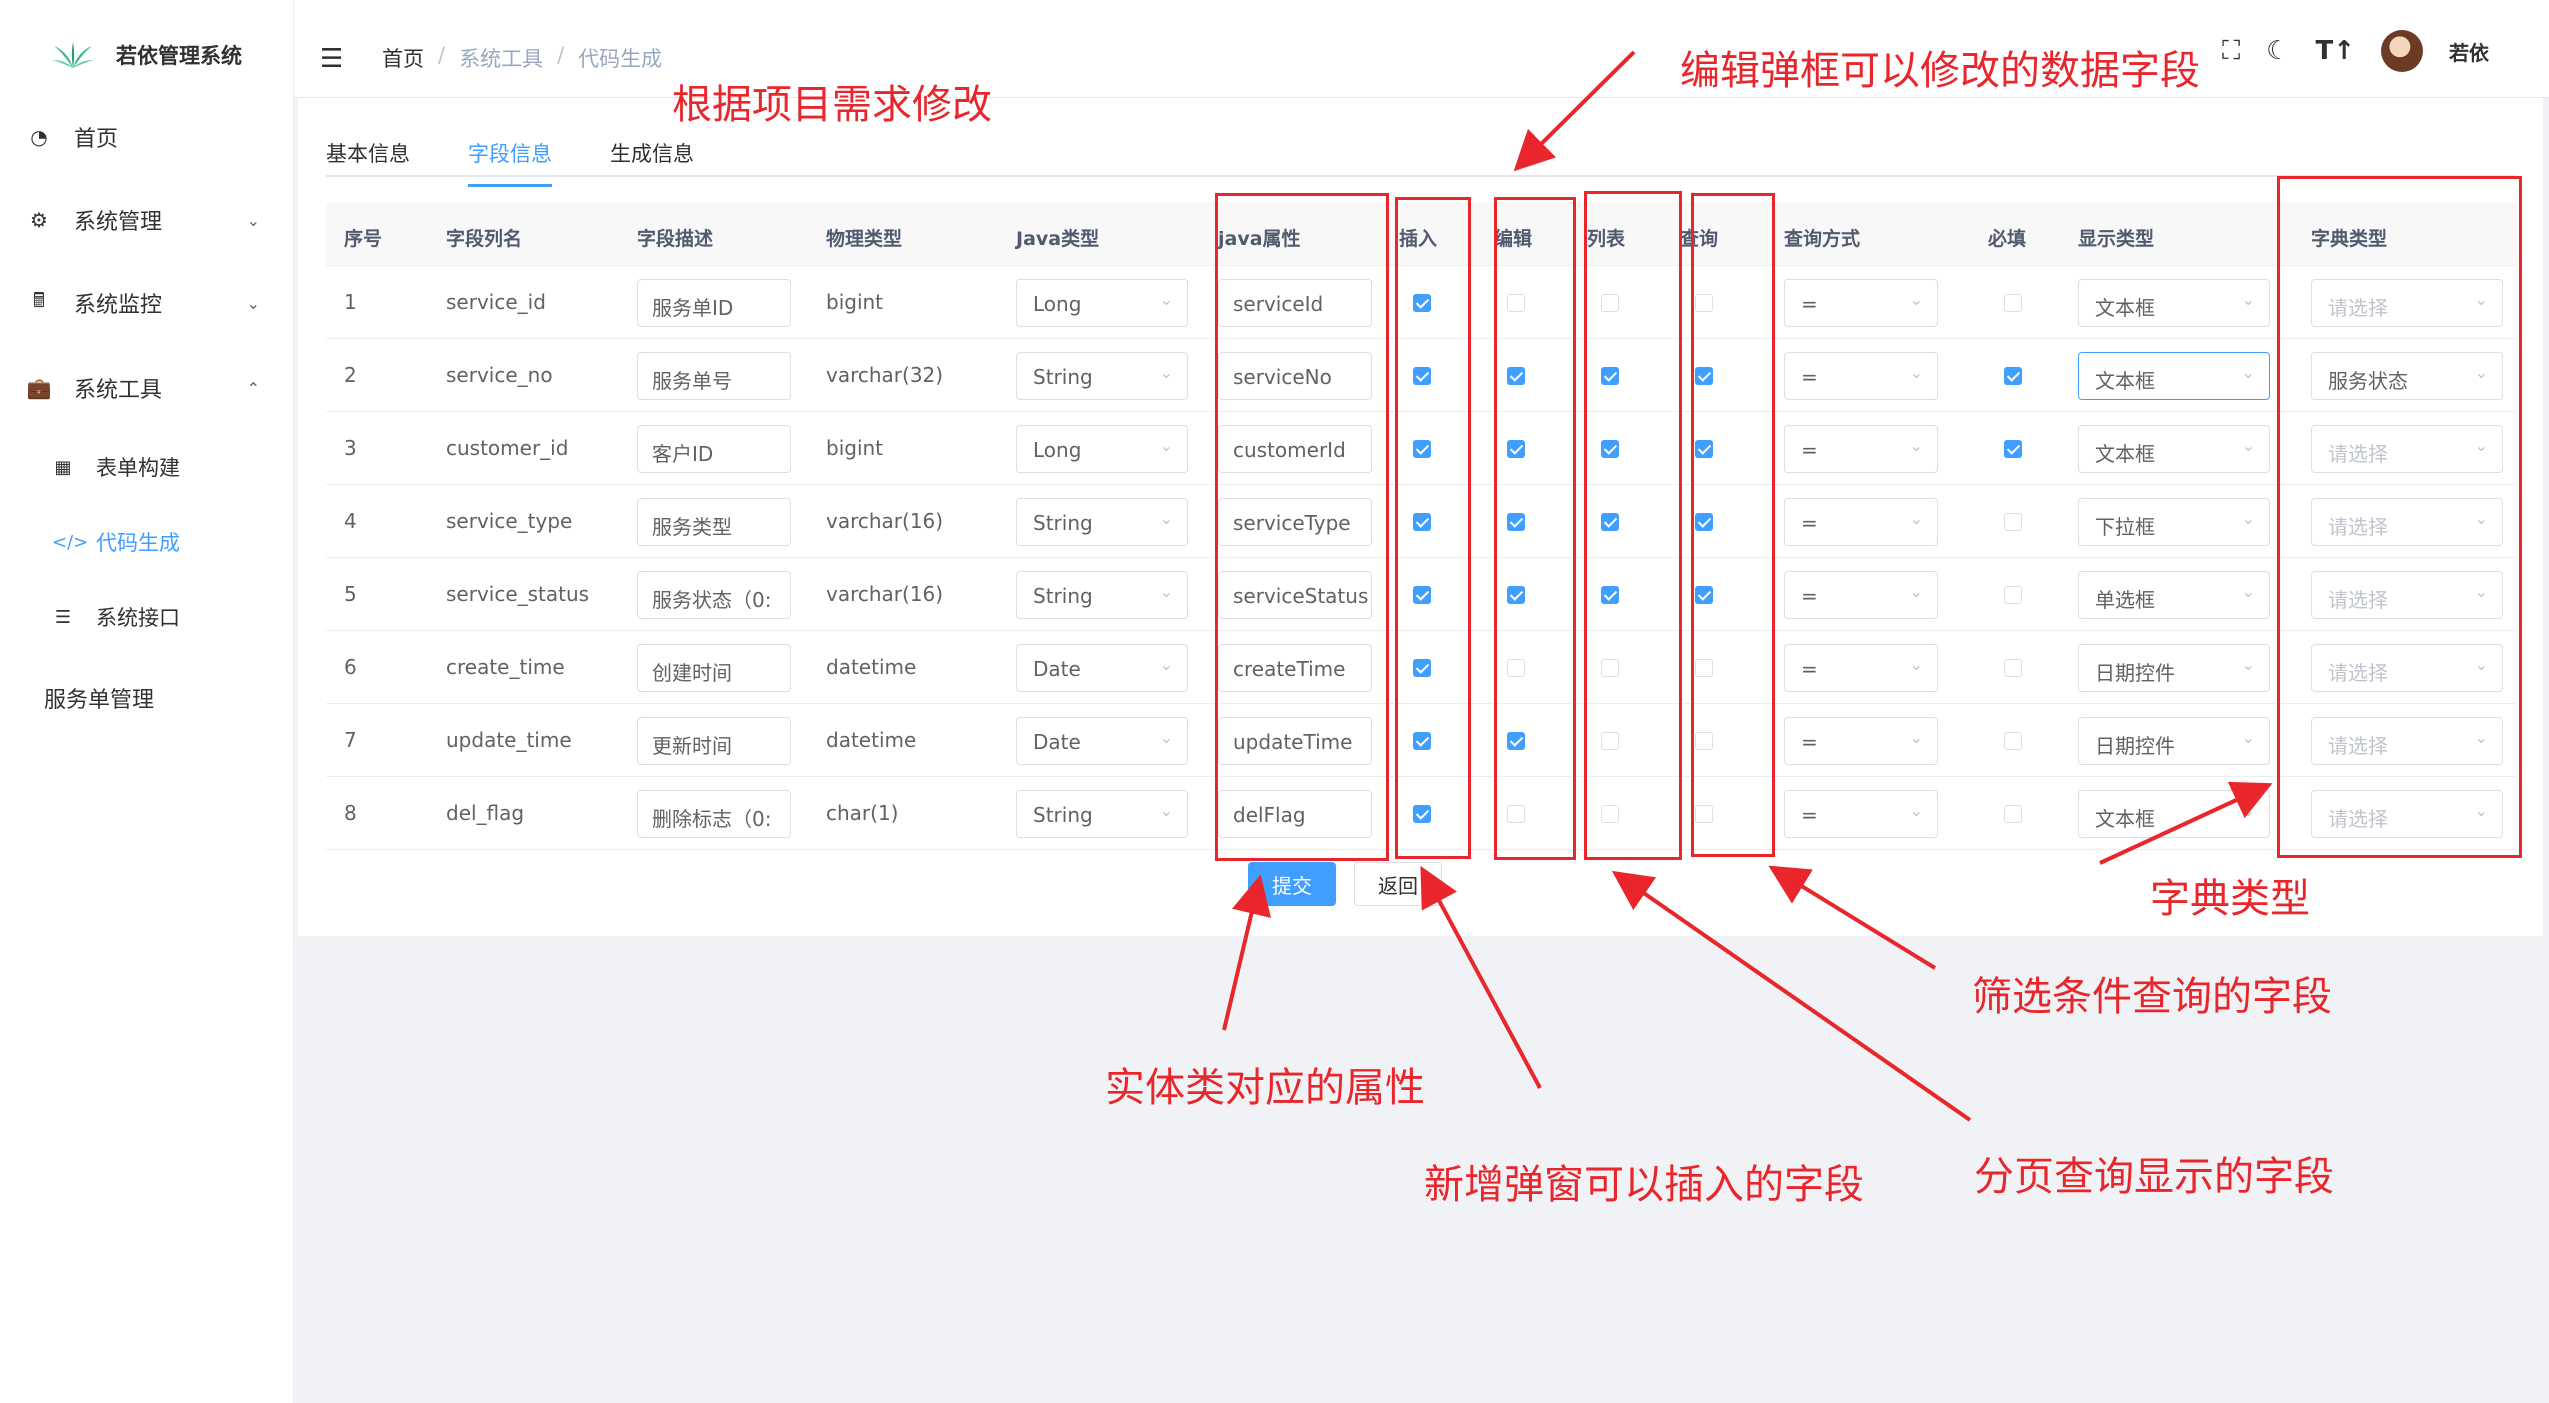  What do you see at coordinates (2152, 997) in the screenshot?
I see `annotation-filter-fields: 筛选条件查询的字段` at bounding box center [2152, 997].